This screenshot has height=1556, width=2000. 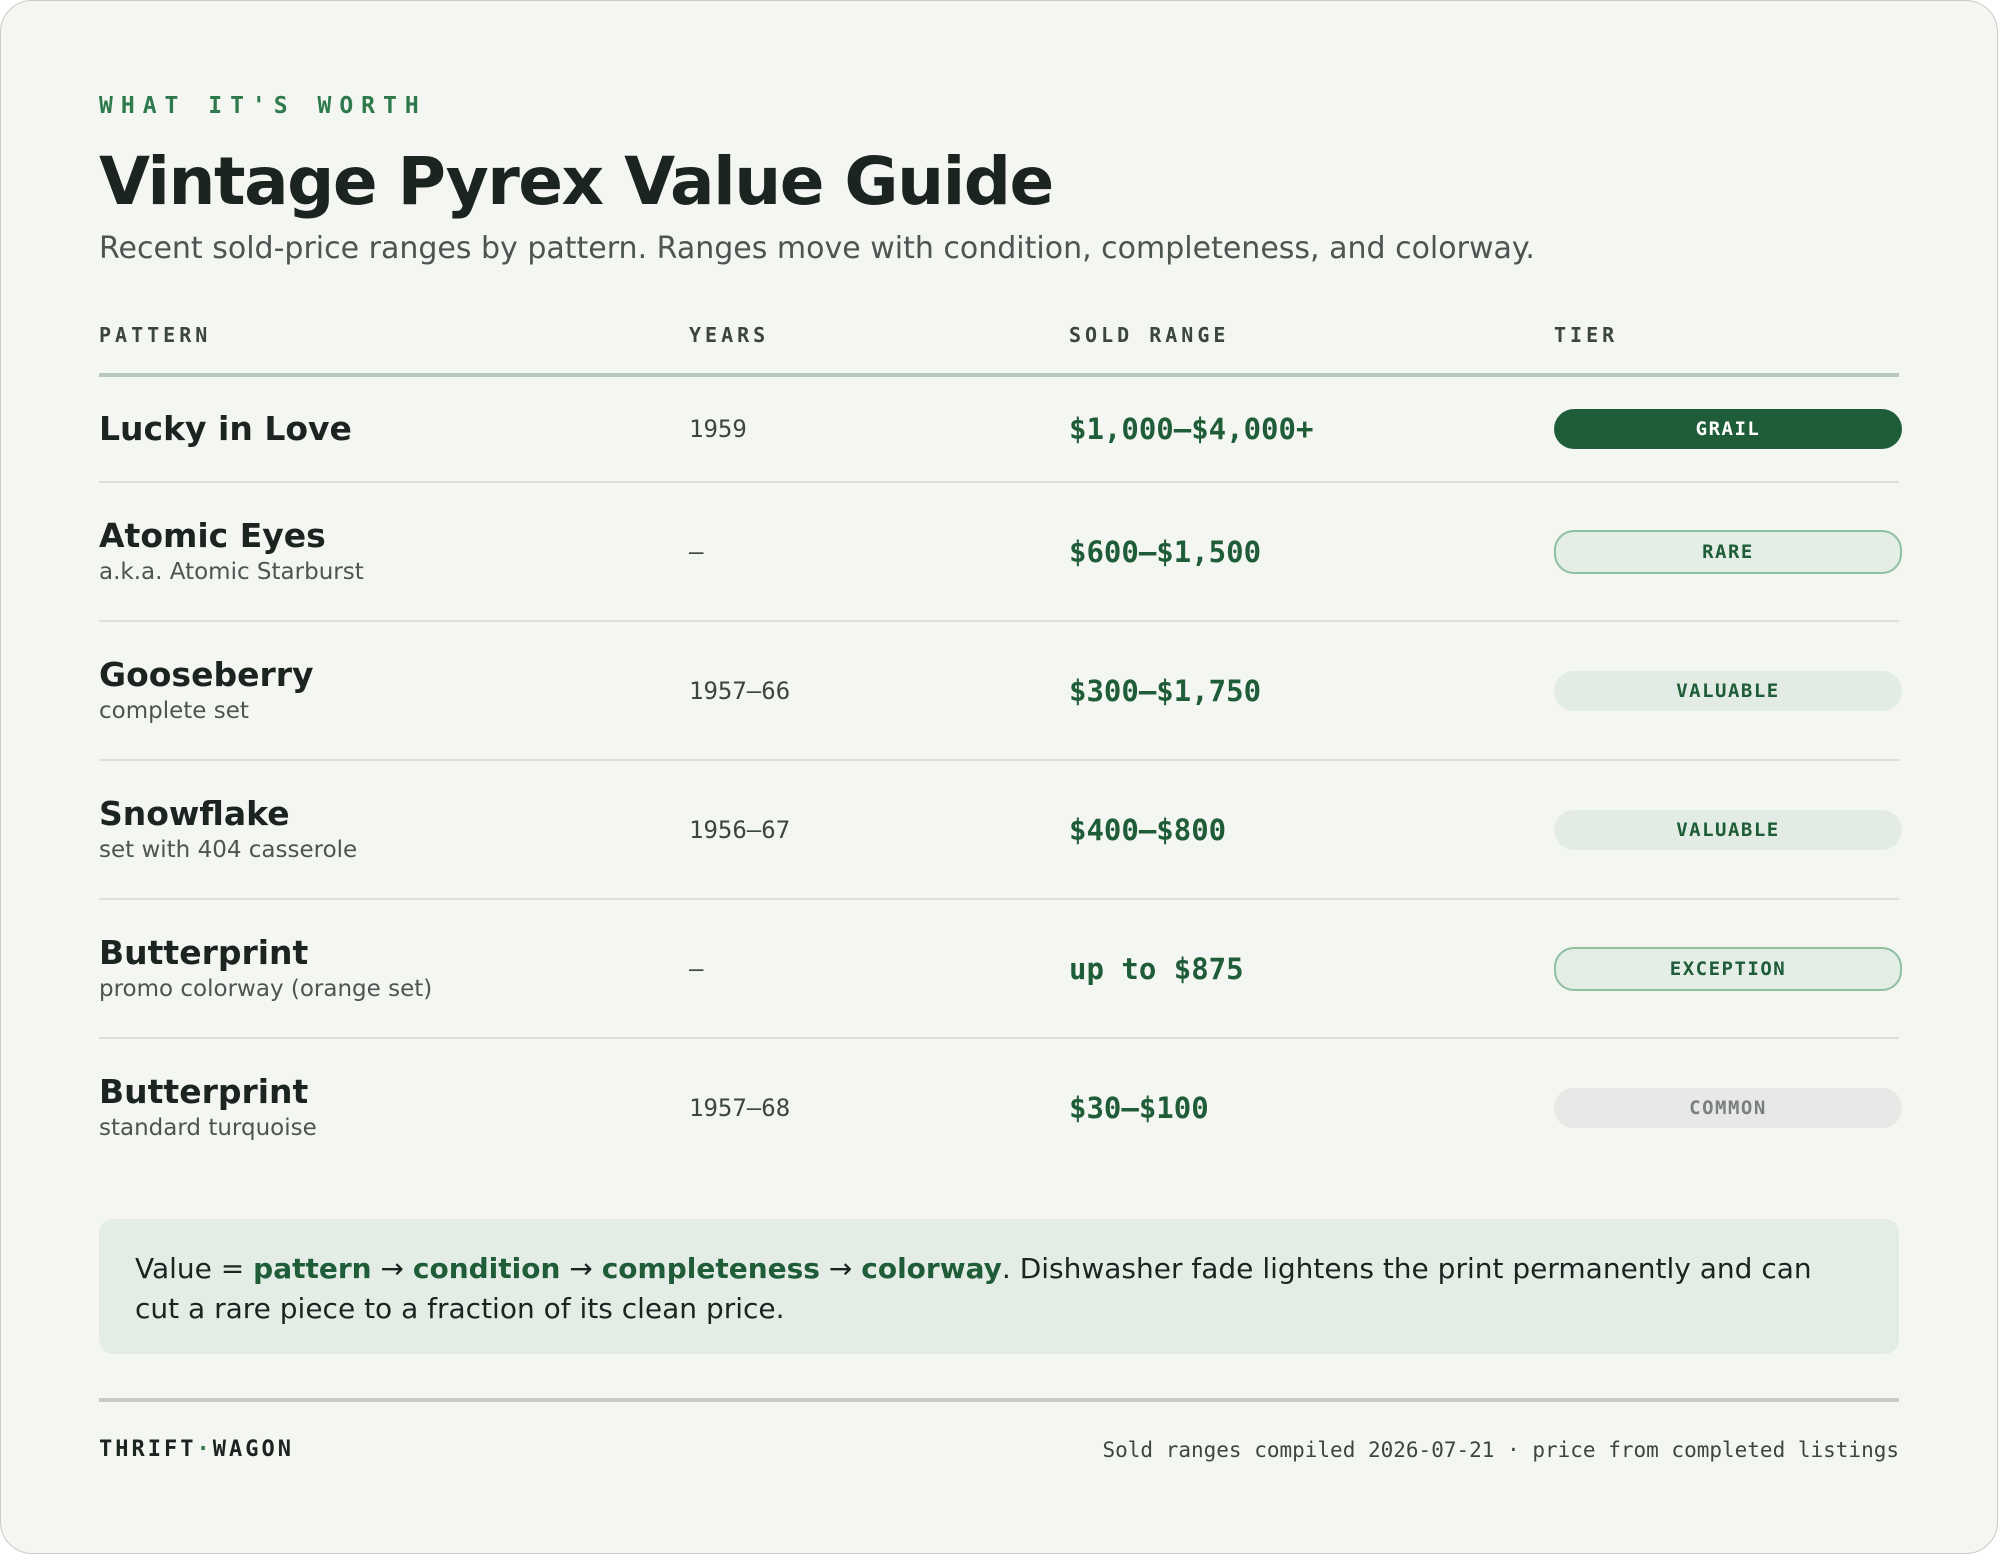 What do you see at coordinates (740, 1107) in the screenshot?
I see `years-cell: 1957–68` at bounding box center [740, 1107].